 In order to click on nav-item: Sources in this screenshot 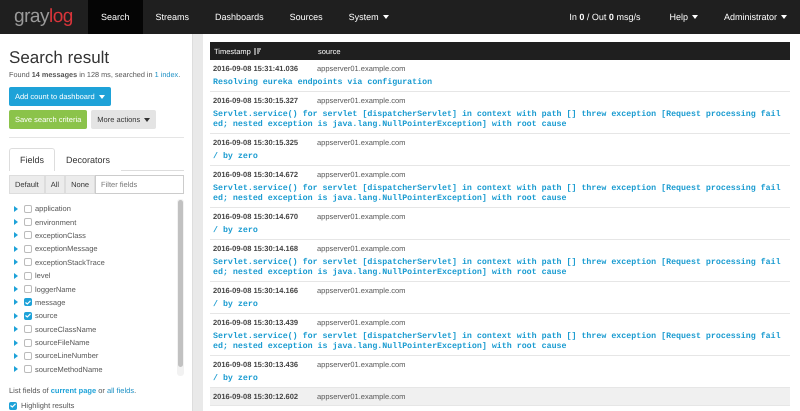, I will do `click(306, 17)`.